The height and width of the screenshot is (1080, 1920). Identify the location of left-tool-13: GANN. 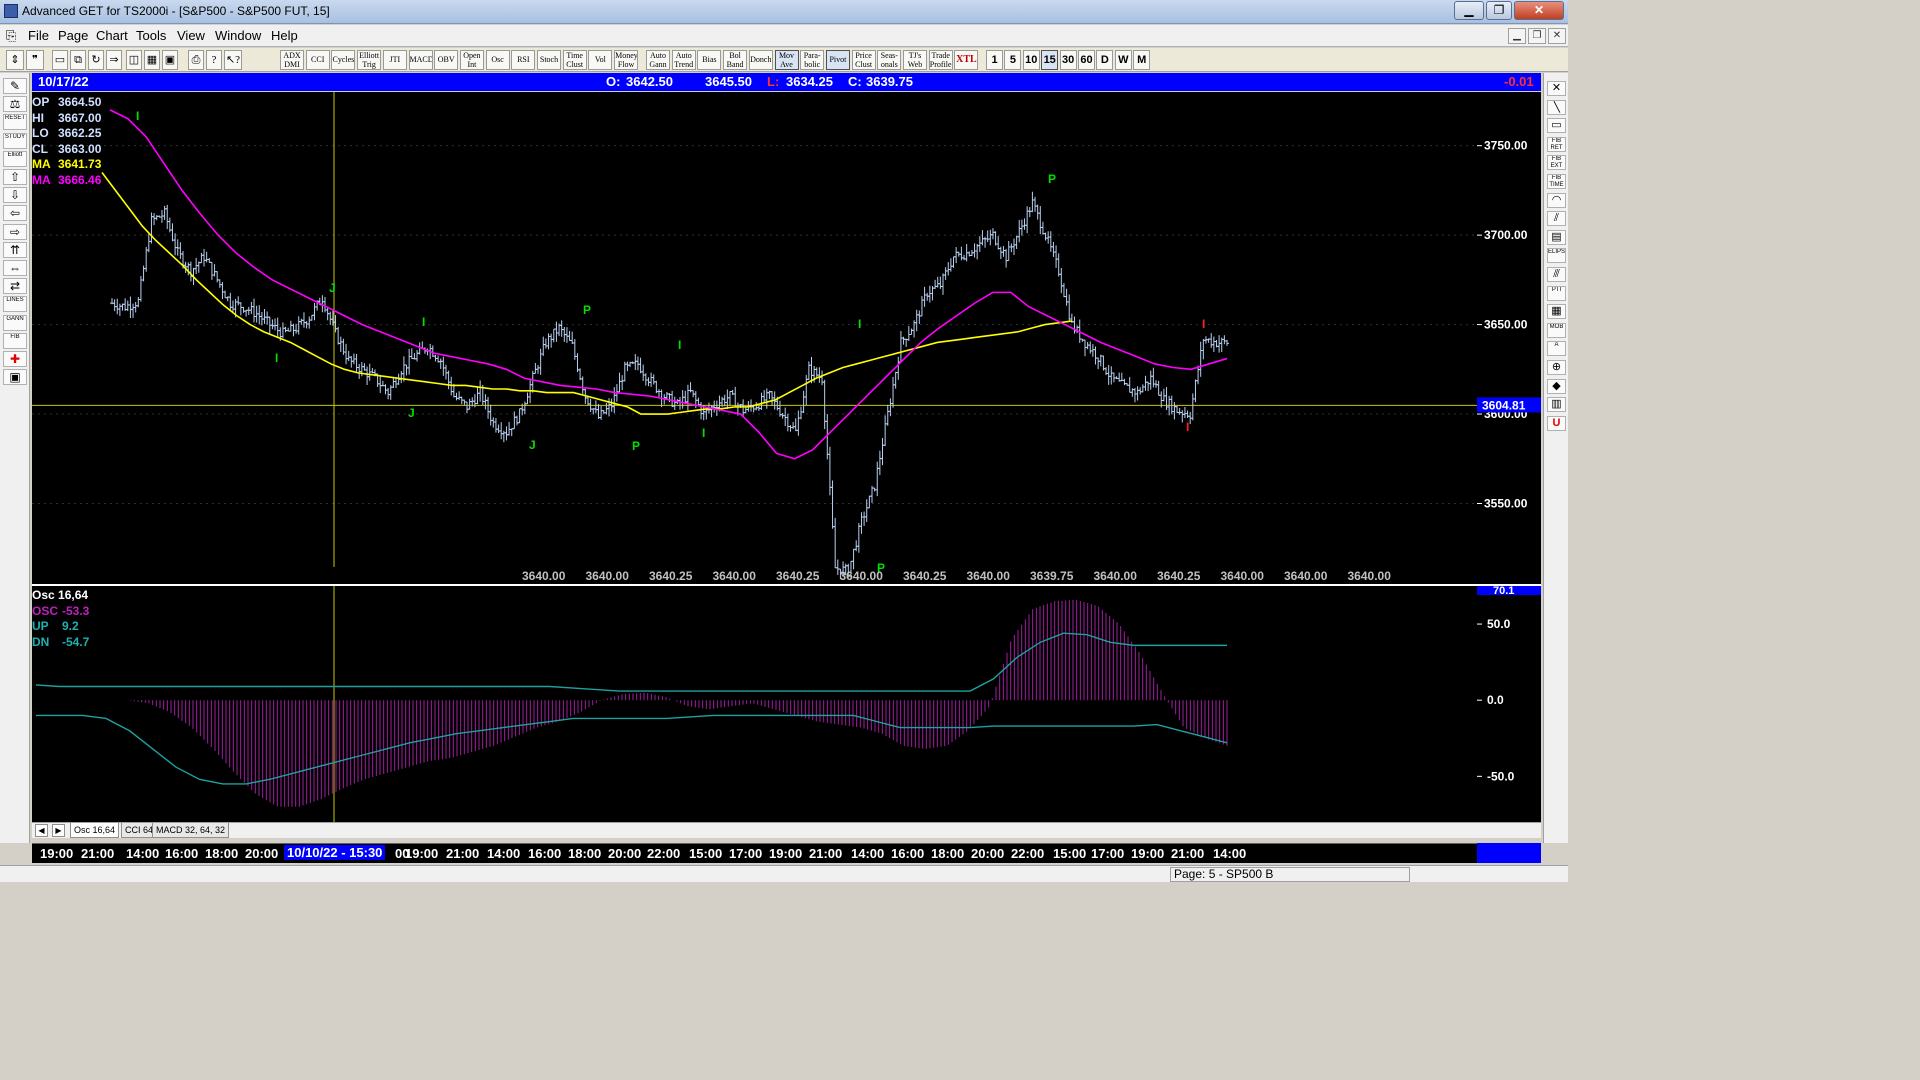
(15, 322).